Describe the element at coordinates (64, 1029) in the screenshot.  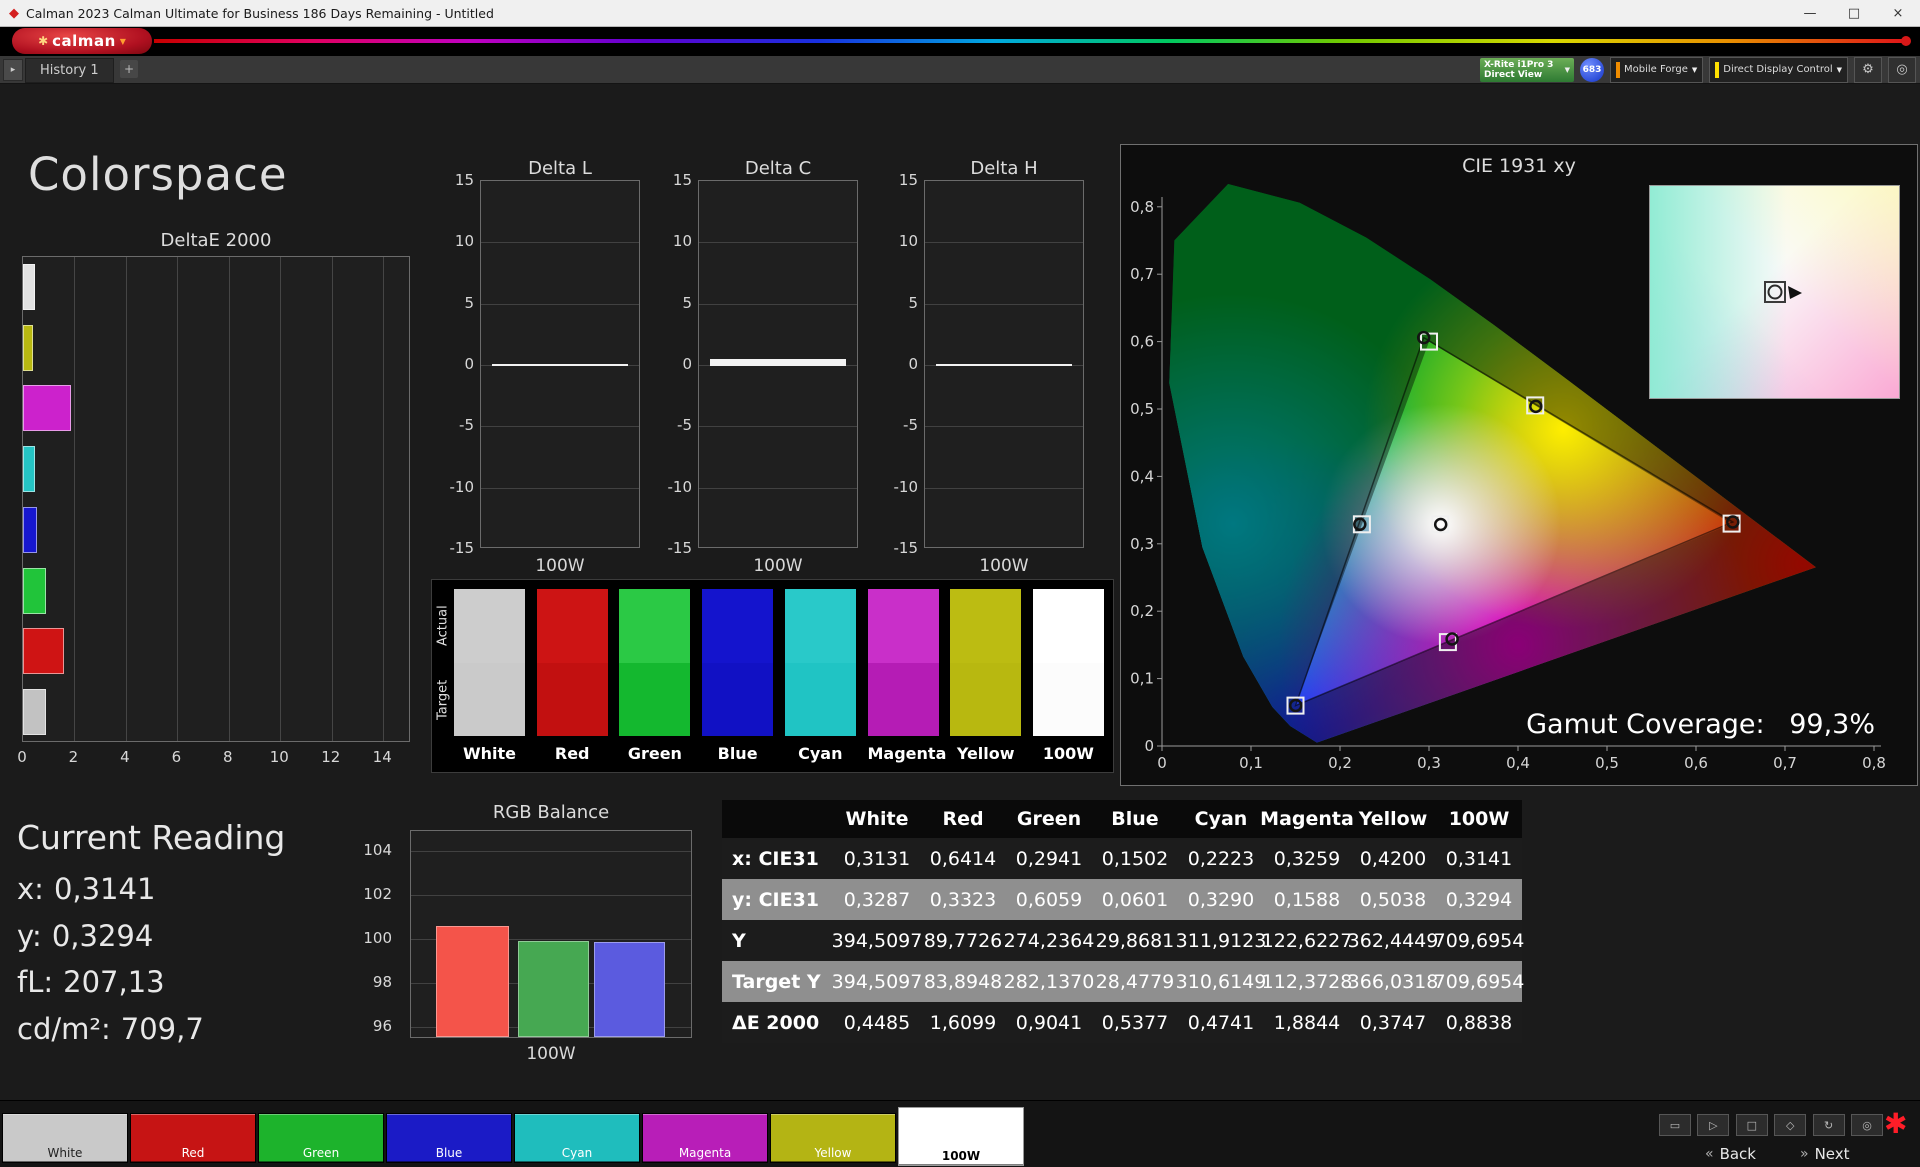
I see `reading-cdm2-label: cd/m²:` at that location.